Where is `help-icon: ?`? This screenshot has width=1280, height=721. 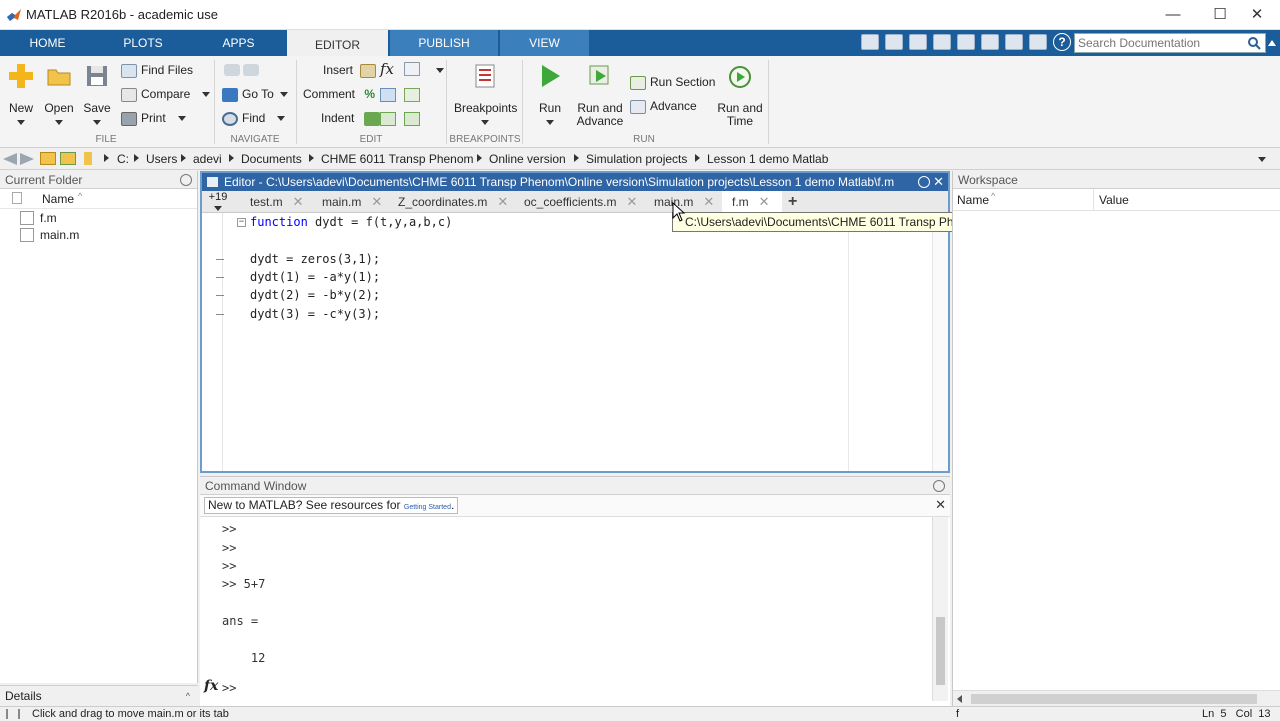
help-icon: ? is located at coordinates (1062, 42).